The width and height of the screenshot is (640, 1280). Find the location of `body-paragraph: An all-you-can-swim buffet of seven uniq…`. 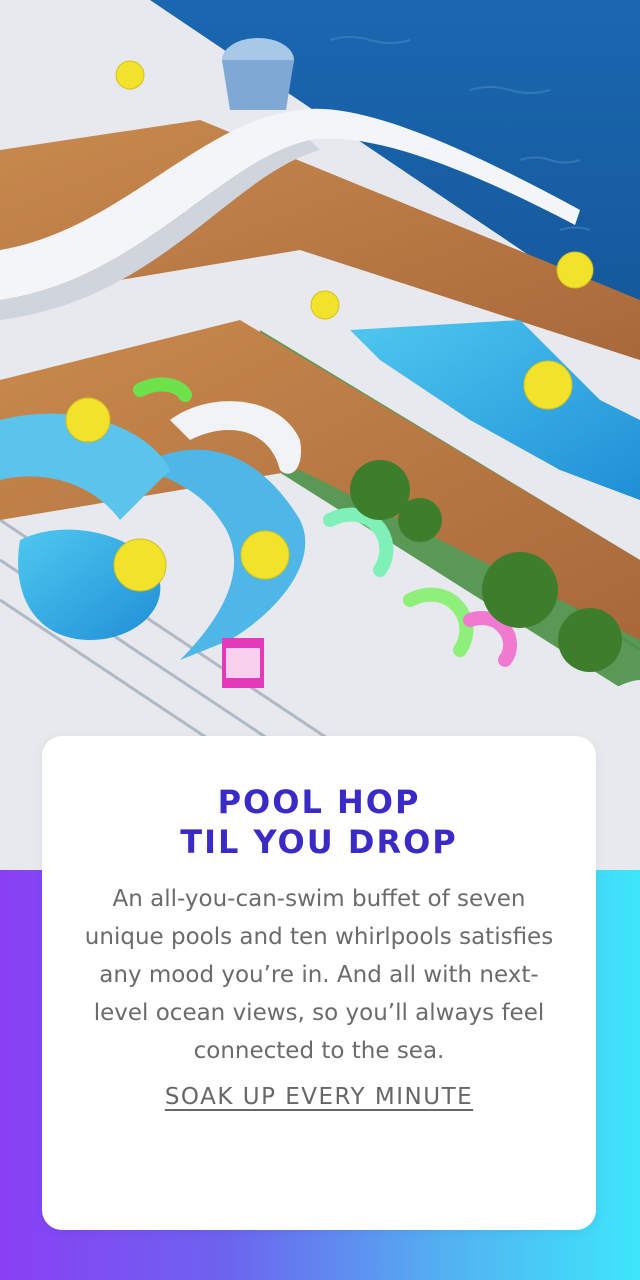

body-paragraph: An all-you-can-swim buffet of seven uniq… is located at coordinates (319, 975).